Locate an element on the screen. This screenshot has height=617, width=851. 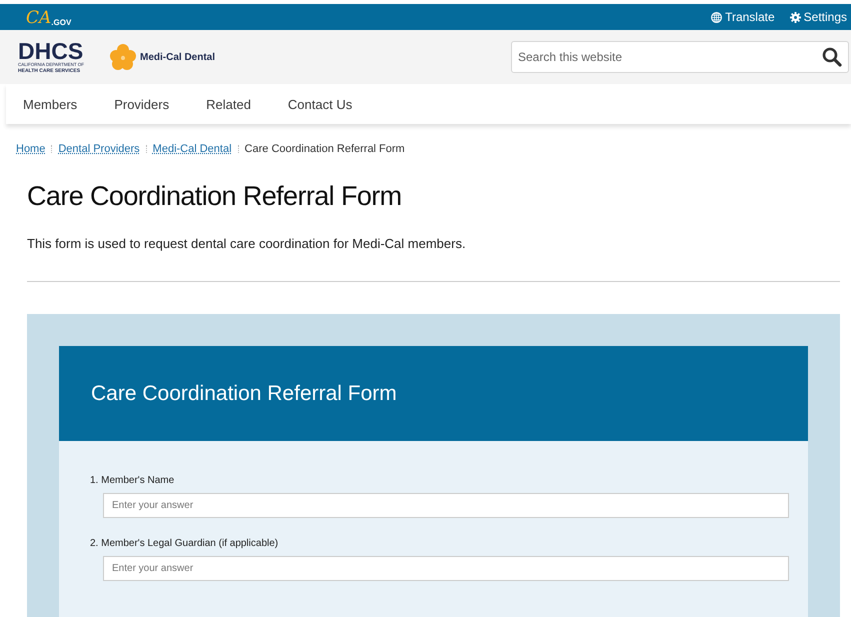
flower-icon is located at coordinates (123, 57).